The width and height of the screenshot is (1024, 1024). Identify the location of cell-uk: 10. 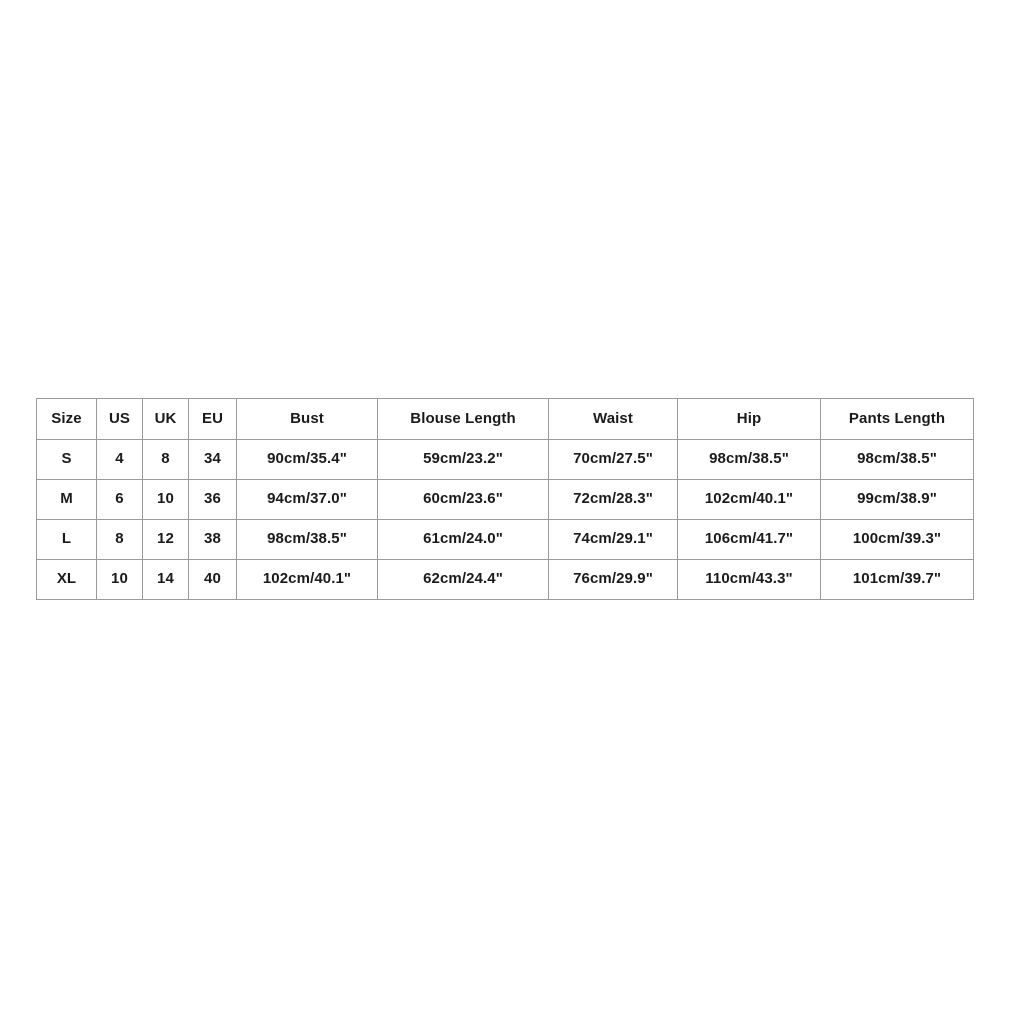
(165, 499).